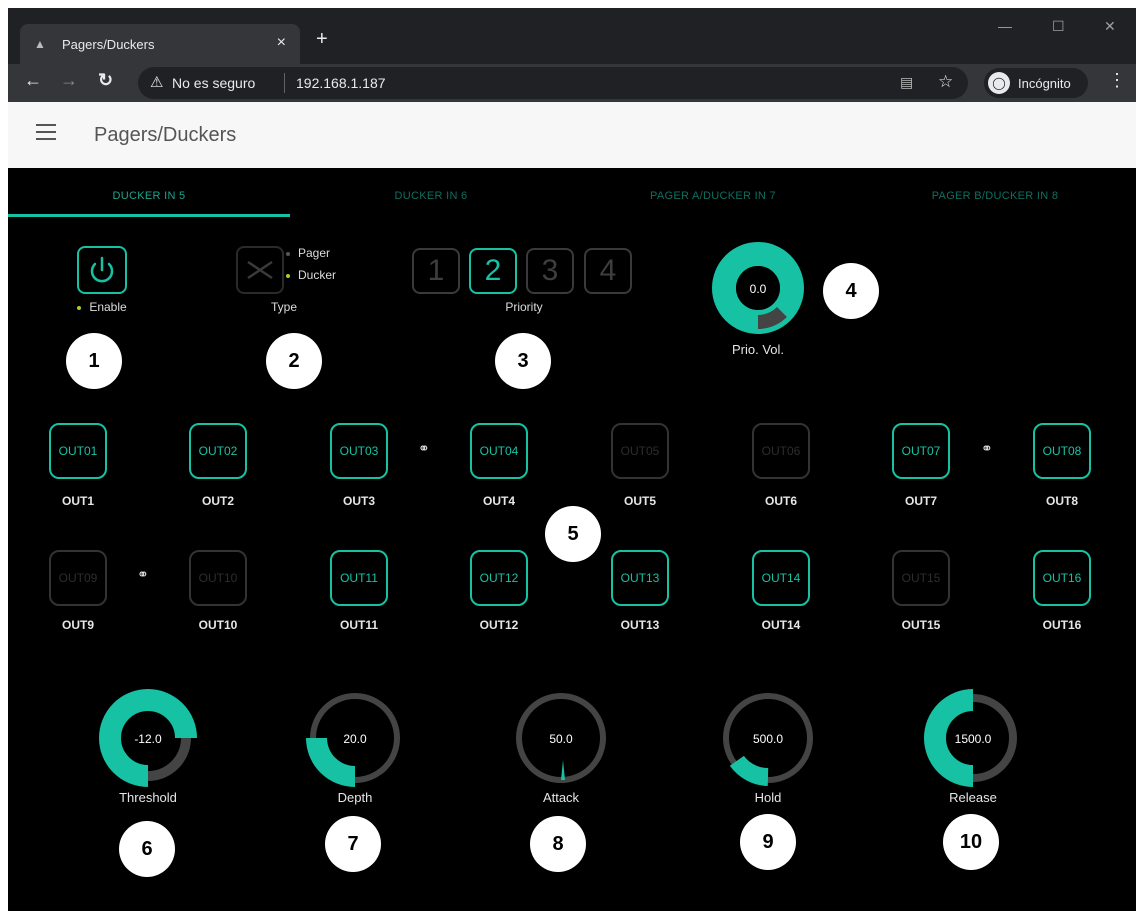 Image resolution: width=1140 pixels, height=914 pixels. I want to click on out13-button: OUT13, so click(640, 578).